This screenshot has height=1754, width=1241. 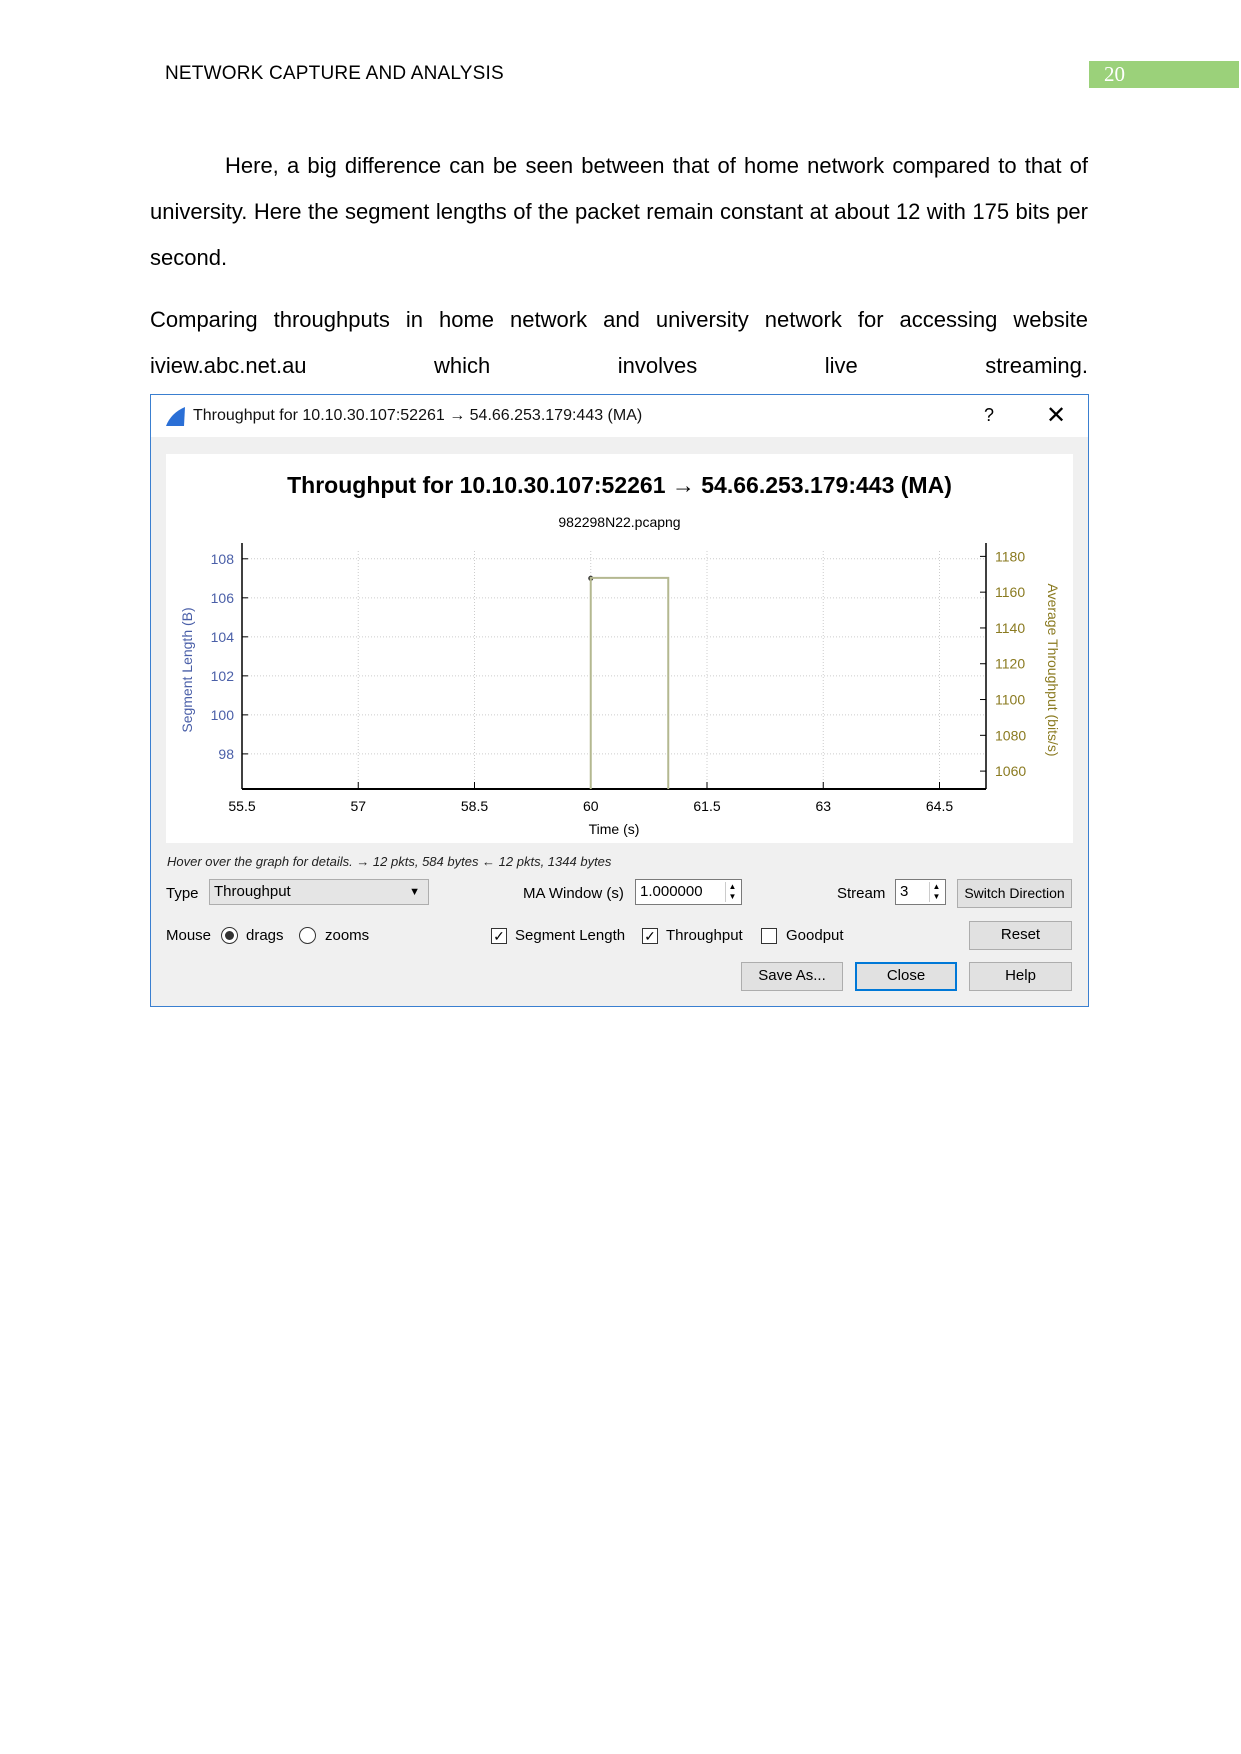 I want to click on x-tick-label: 63, so click(x=823, y=806).